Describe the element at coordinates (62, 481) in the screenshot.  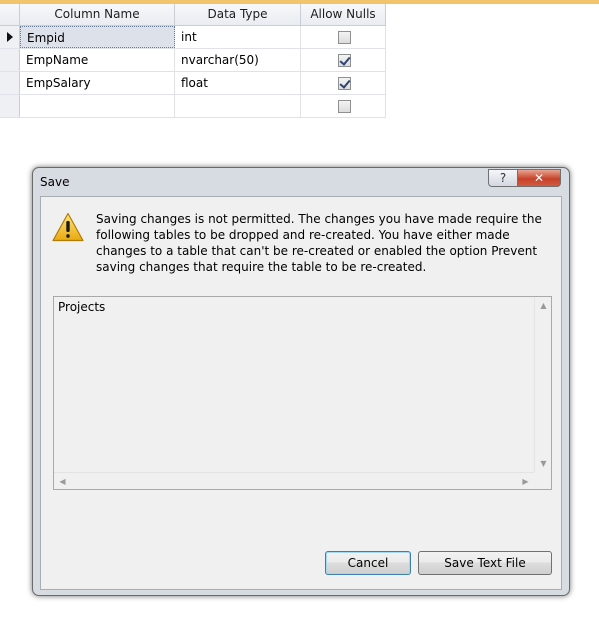
I see `scroll-left-icon: ◀` at that location.